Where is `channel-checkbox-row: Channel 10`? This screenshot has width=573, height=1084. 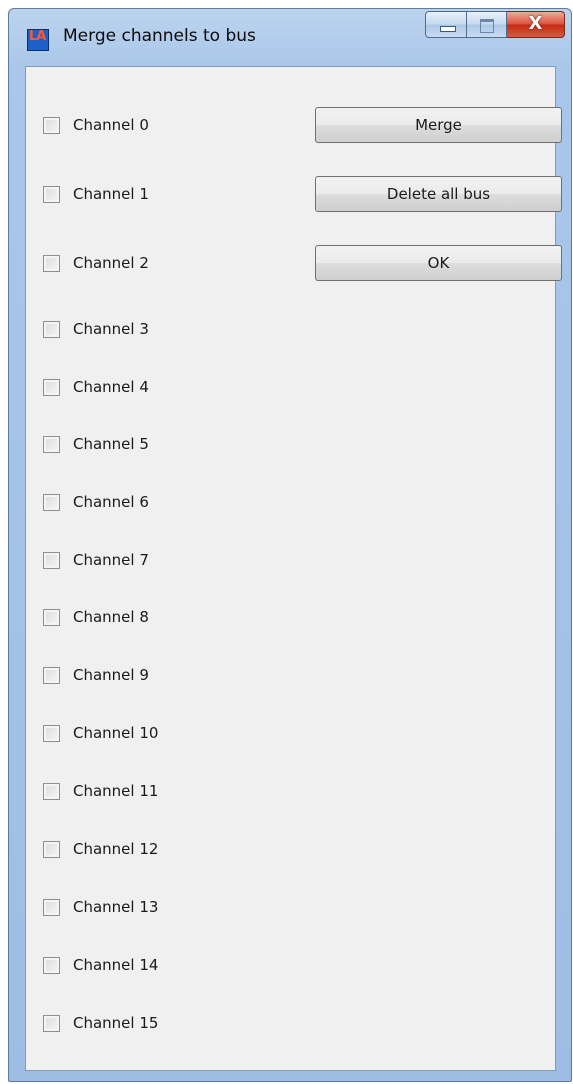 channel-checkbox-row: Channel 10 is located at coordinates (100, 733).